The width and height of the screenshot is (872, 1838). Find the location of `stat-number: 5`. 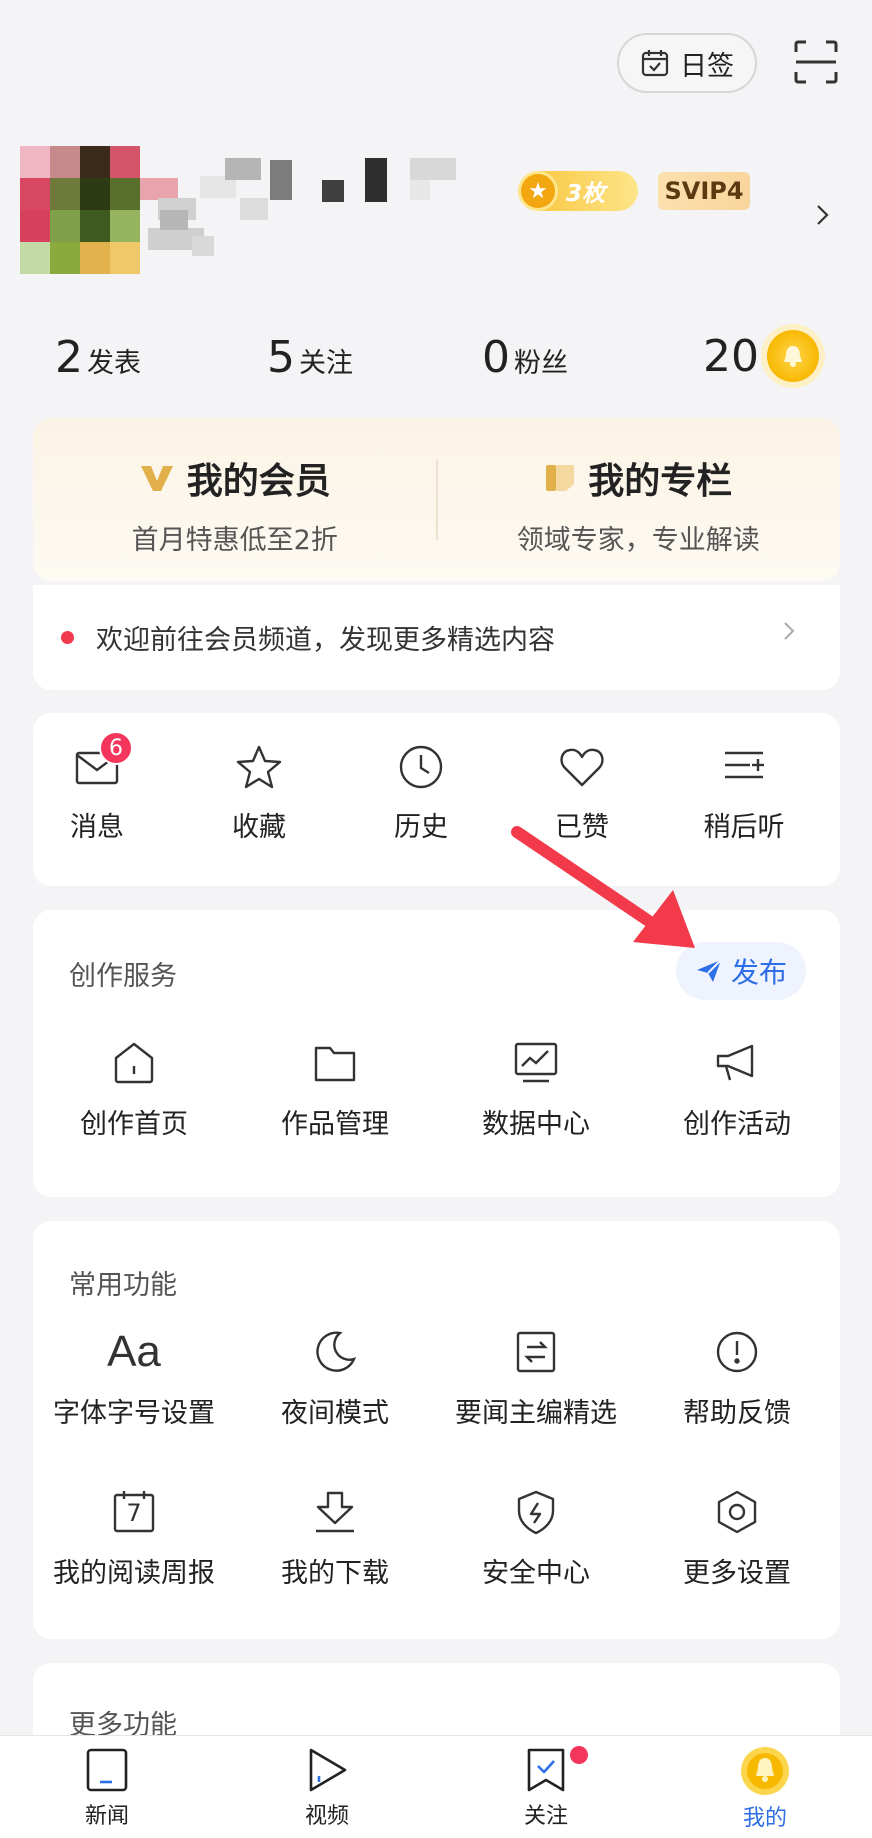

stat-number: 5 is located at coordinates (281, 357).